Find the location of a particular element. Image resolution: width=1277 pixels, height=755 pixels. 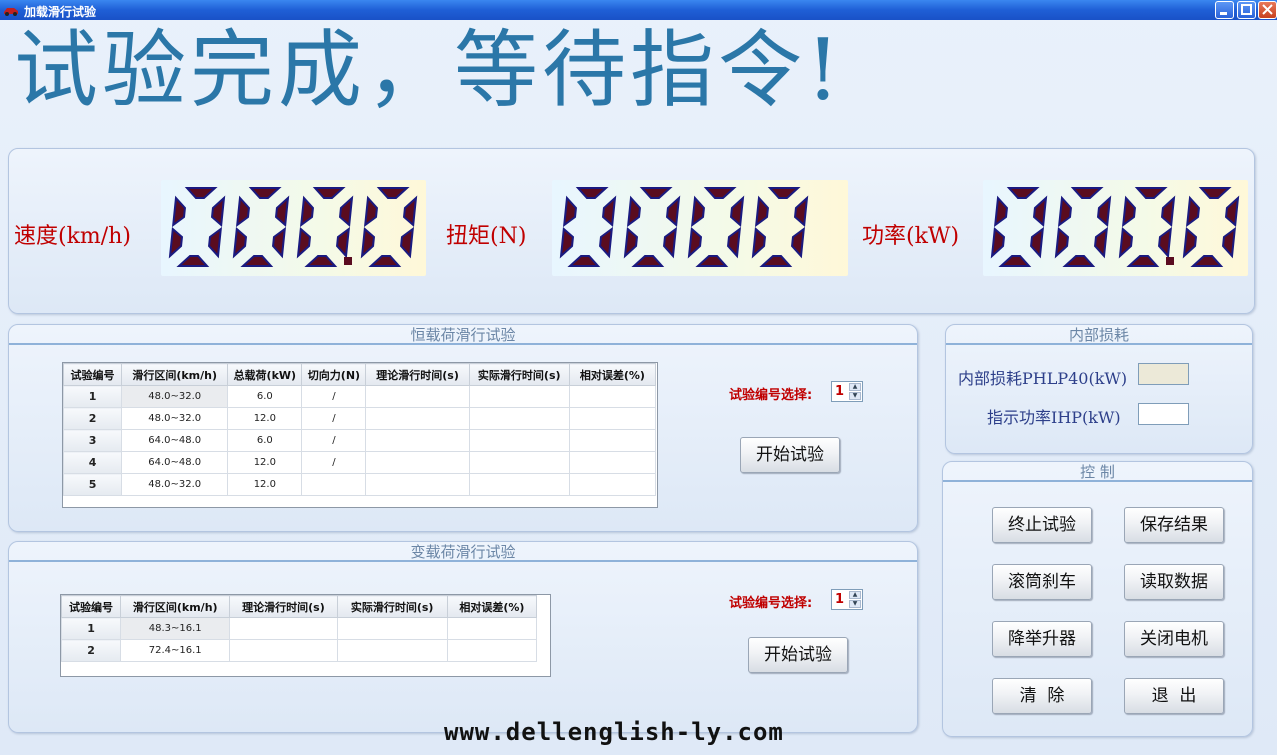

table-row: 1 48.0~32.0 6.0/ is located at coordinates (359, 396).